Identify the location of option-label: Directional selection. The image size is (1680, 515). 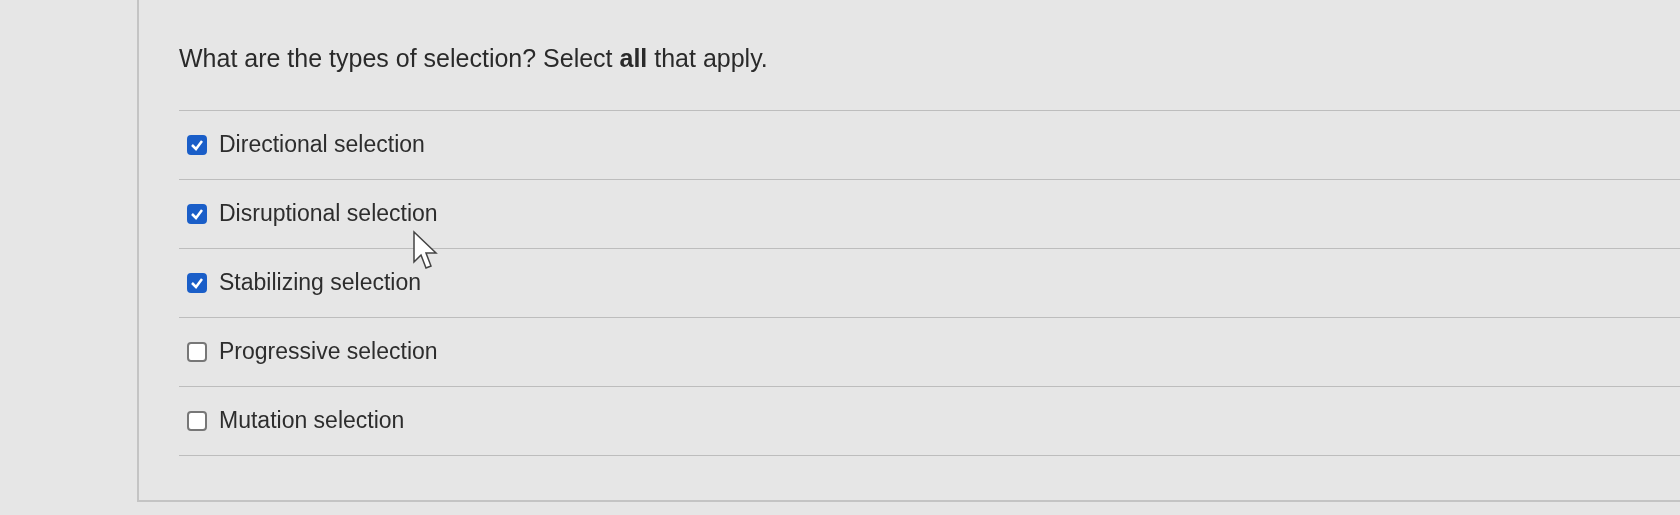
(322, 144).